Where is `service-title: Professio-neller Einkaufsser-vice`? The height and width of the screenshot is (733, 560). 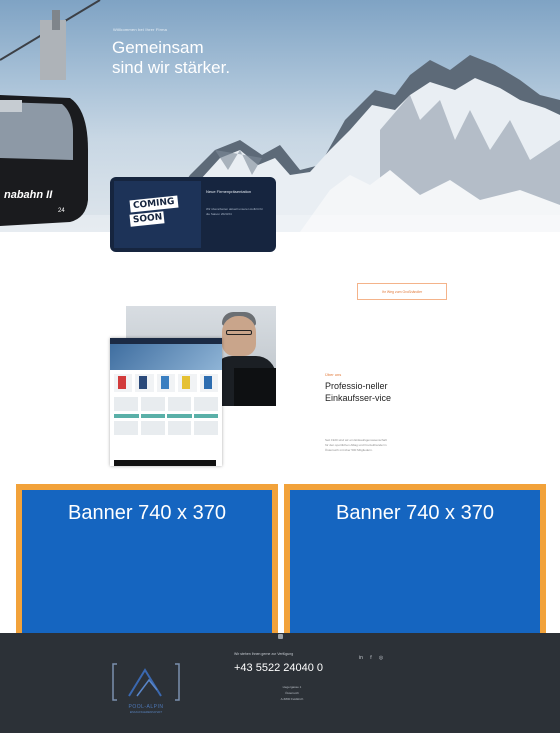
service-title: Professio-neller Einkaufsser-vice is located at coordinates (358, 392).